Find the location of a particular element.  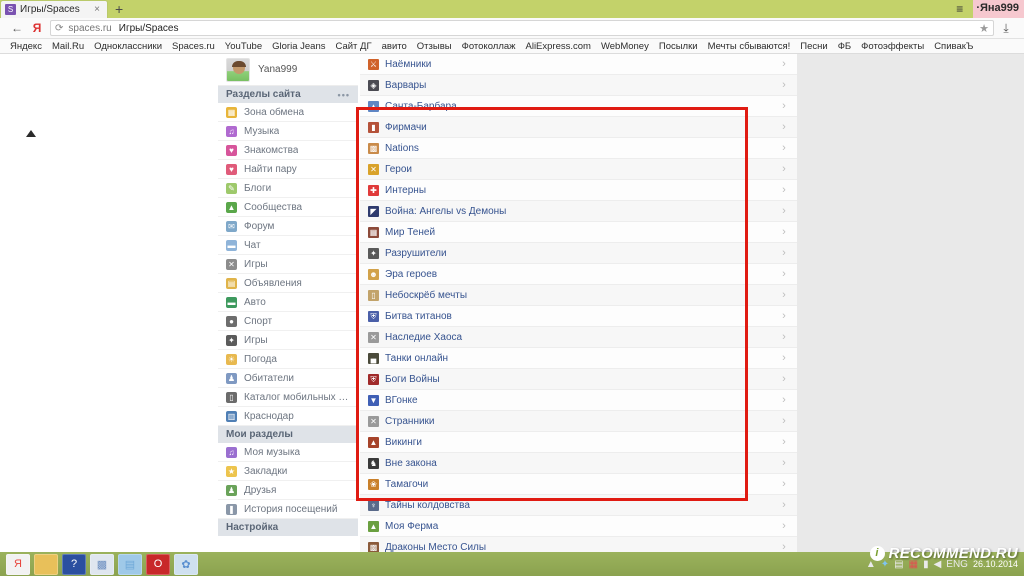

sidebar-item-7: ▬ Чат is located at coordinates (288, 245).